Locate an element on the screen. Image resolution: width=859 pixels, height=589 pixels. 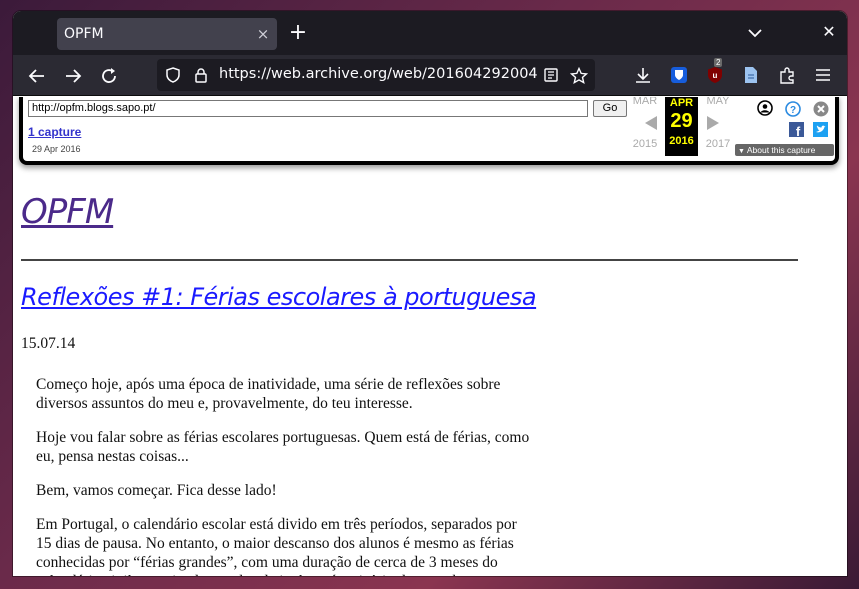
wayback-cur-day: 29 is located at coordinates (681, 121).